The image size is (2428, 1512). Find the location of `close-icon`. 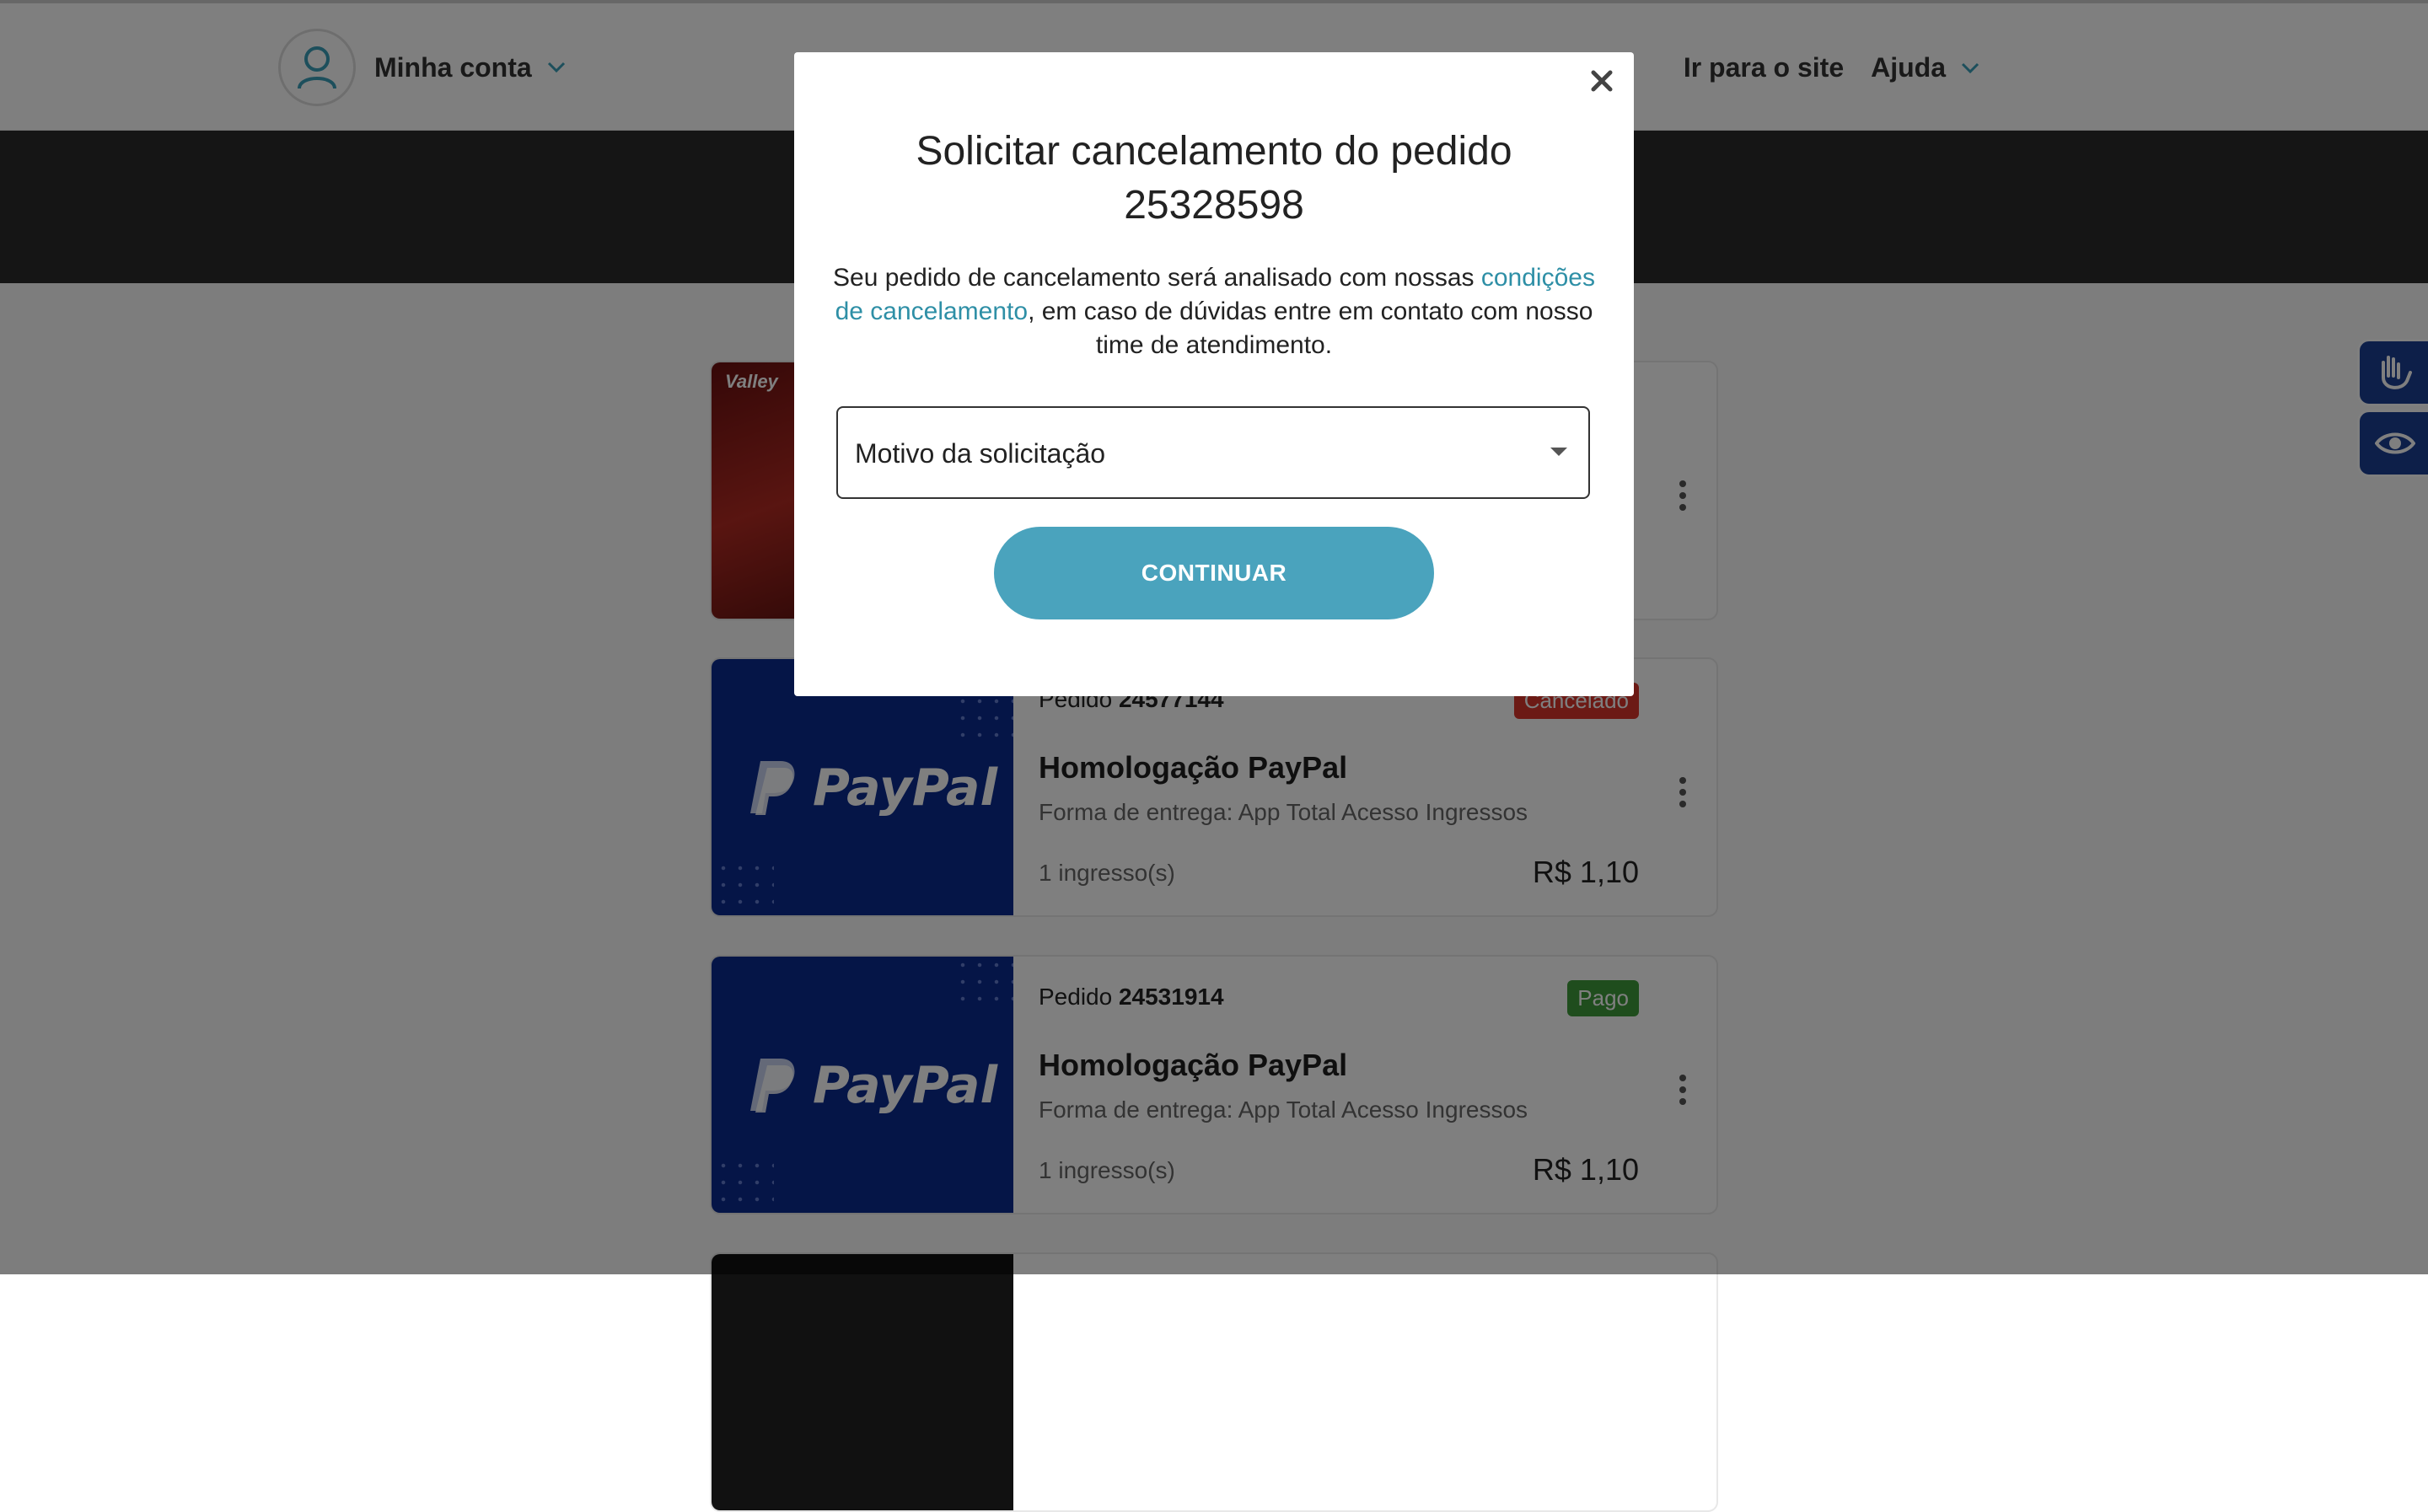

close-icon is located at coordinates (1602, 81).